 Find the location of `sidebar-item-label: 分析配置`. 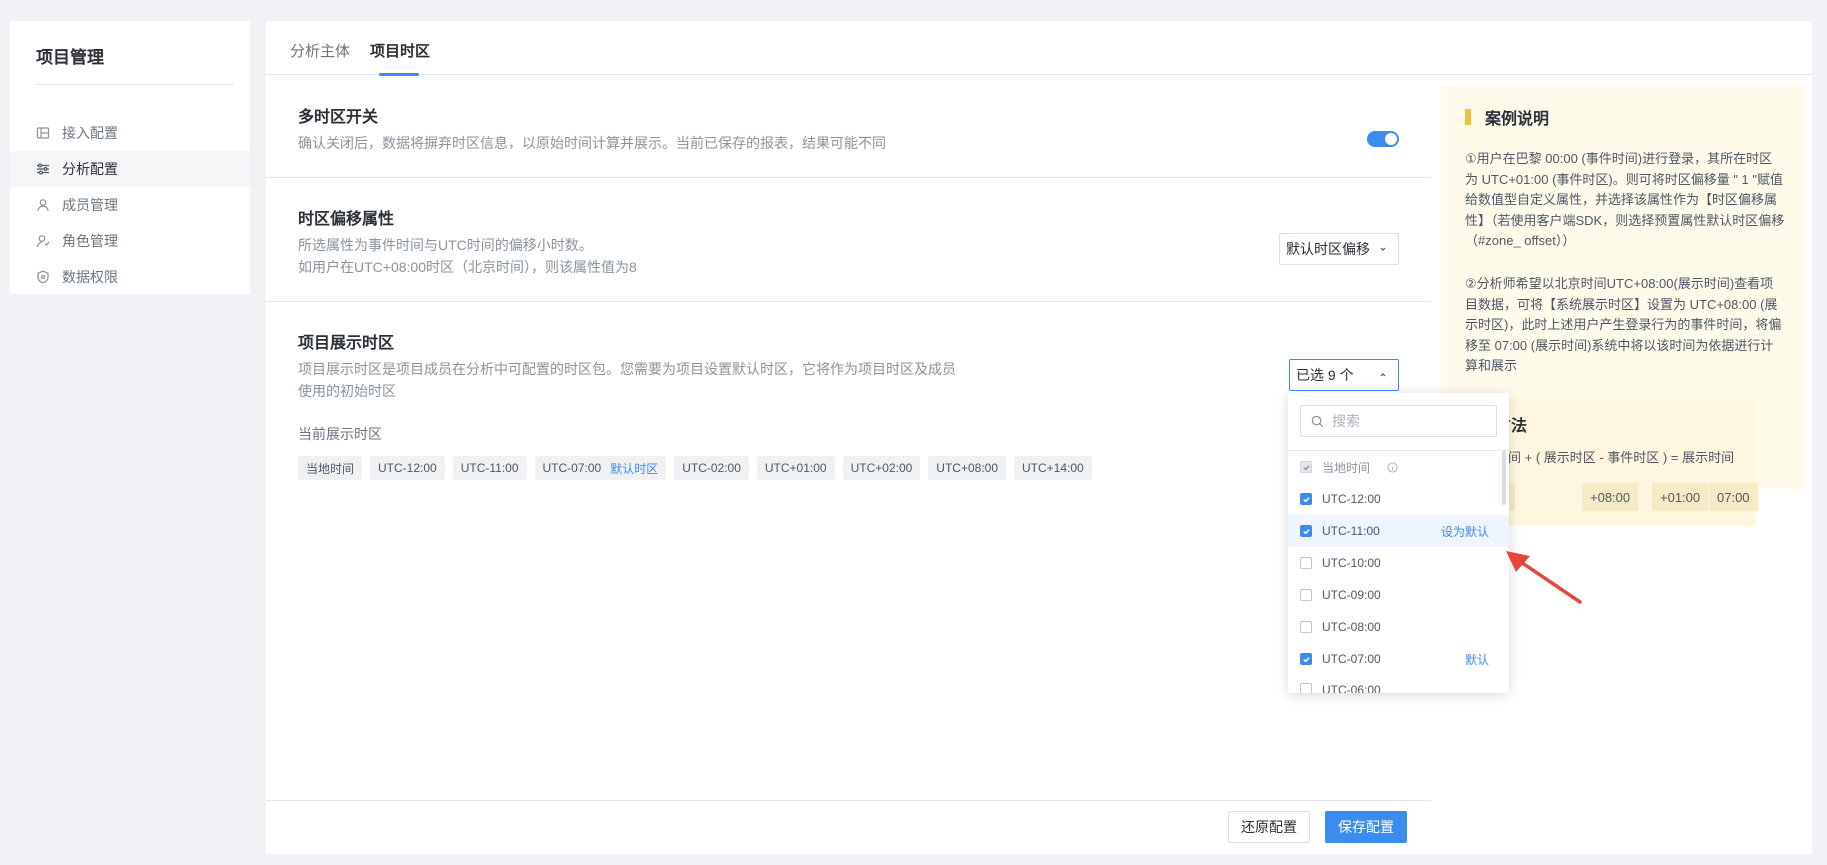

sidebar-item-label: 分析配置 is located at coordinates (90, 169).